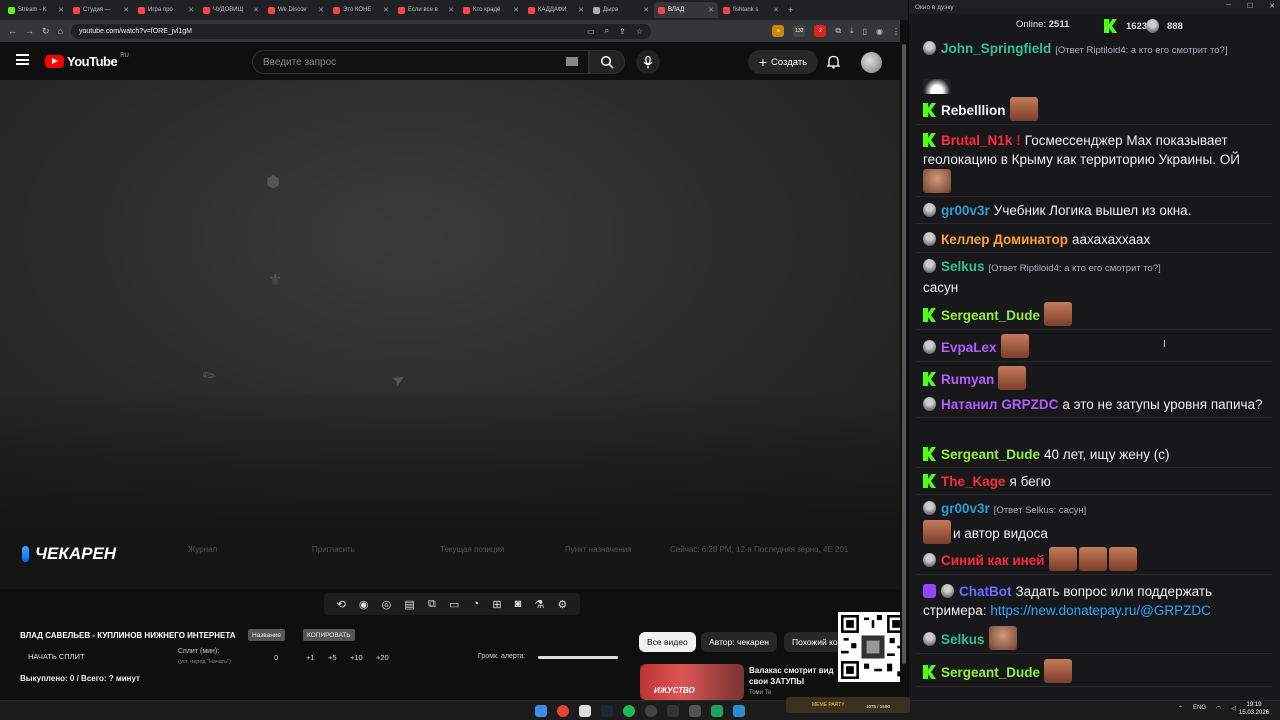 The height and width of the screenshot is (720, 1280). I want to click on meme-party-widget: MEME PARTY, so click(848, 705).